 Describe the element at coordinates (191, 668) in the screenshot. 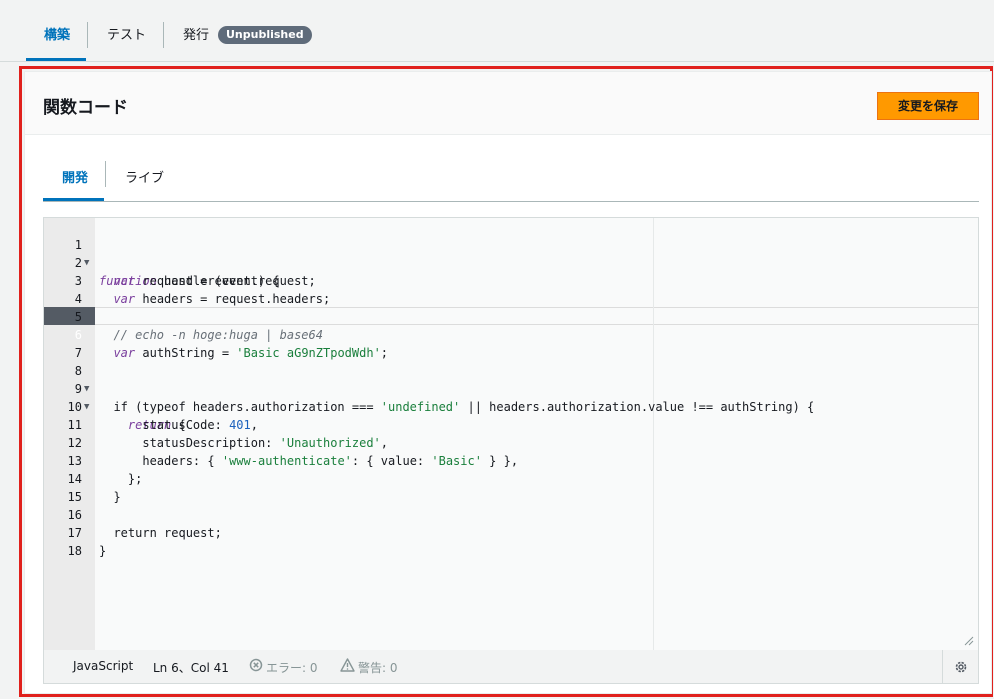

I see `cursor-position: Ln 6、Col 41` at that location.